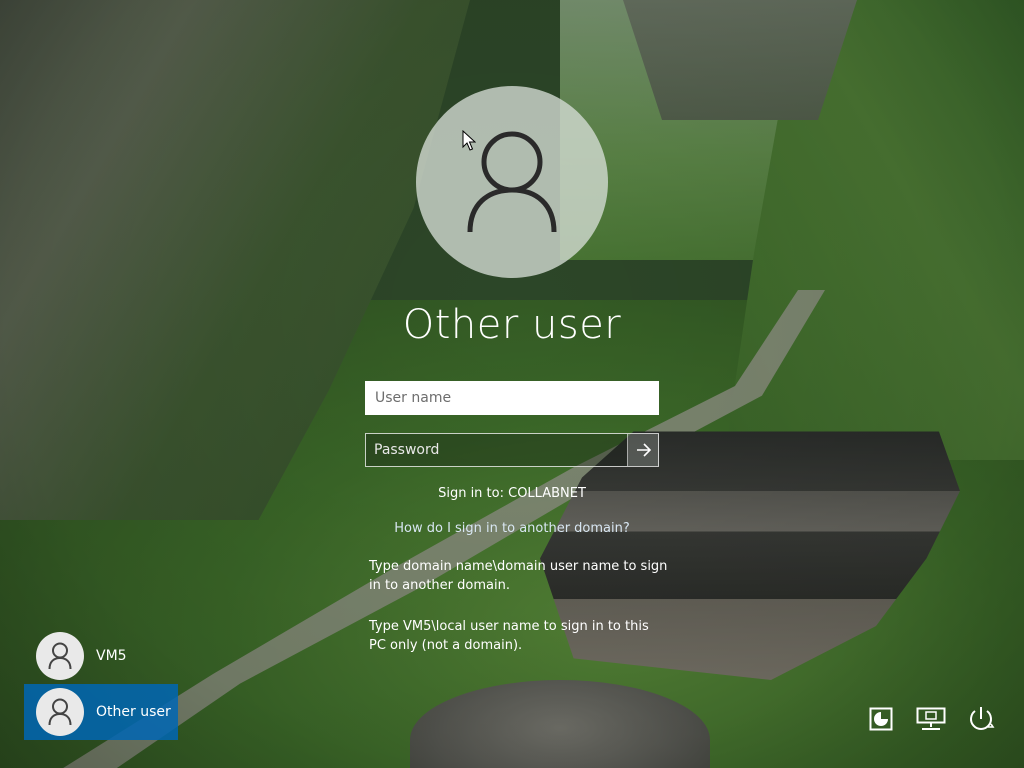 The image size is (1024, 768). I want to click on password-input, so click(512, 450).